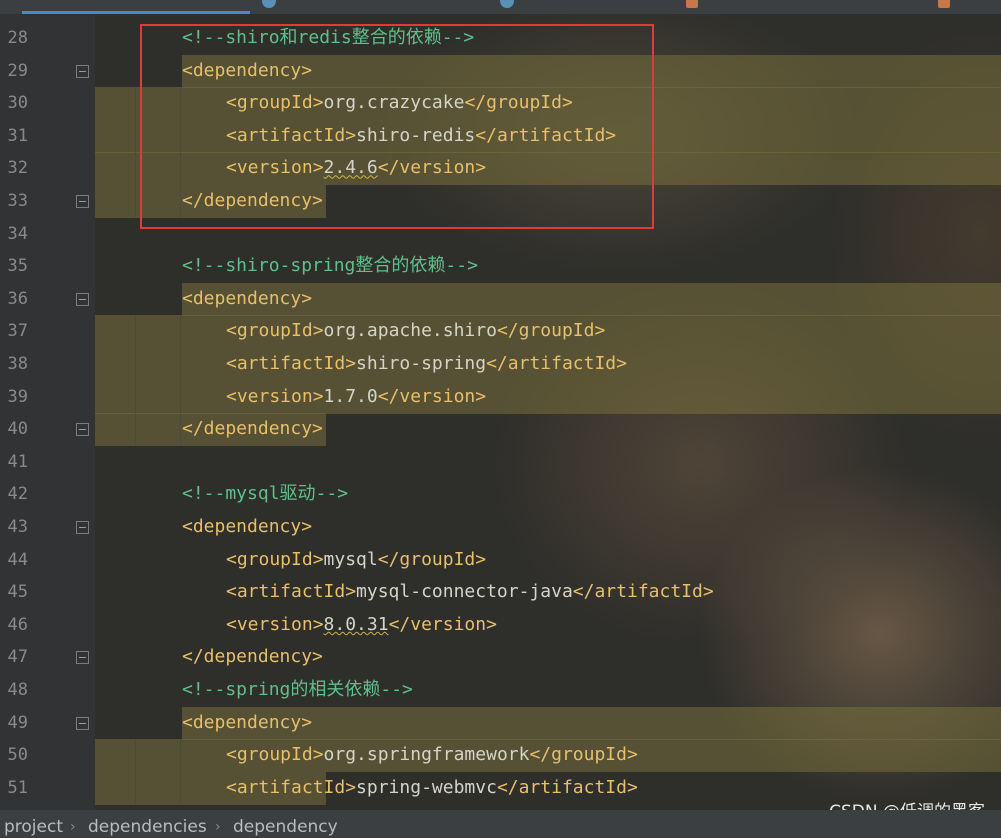 The height and width of the screenshot is (838, 1001). Describe the element at coordinates (944, 4) in the screenshot. I see `xml-file-icon` at that location.